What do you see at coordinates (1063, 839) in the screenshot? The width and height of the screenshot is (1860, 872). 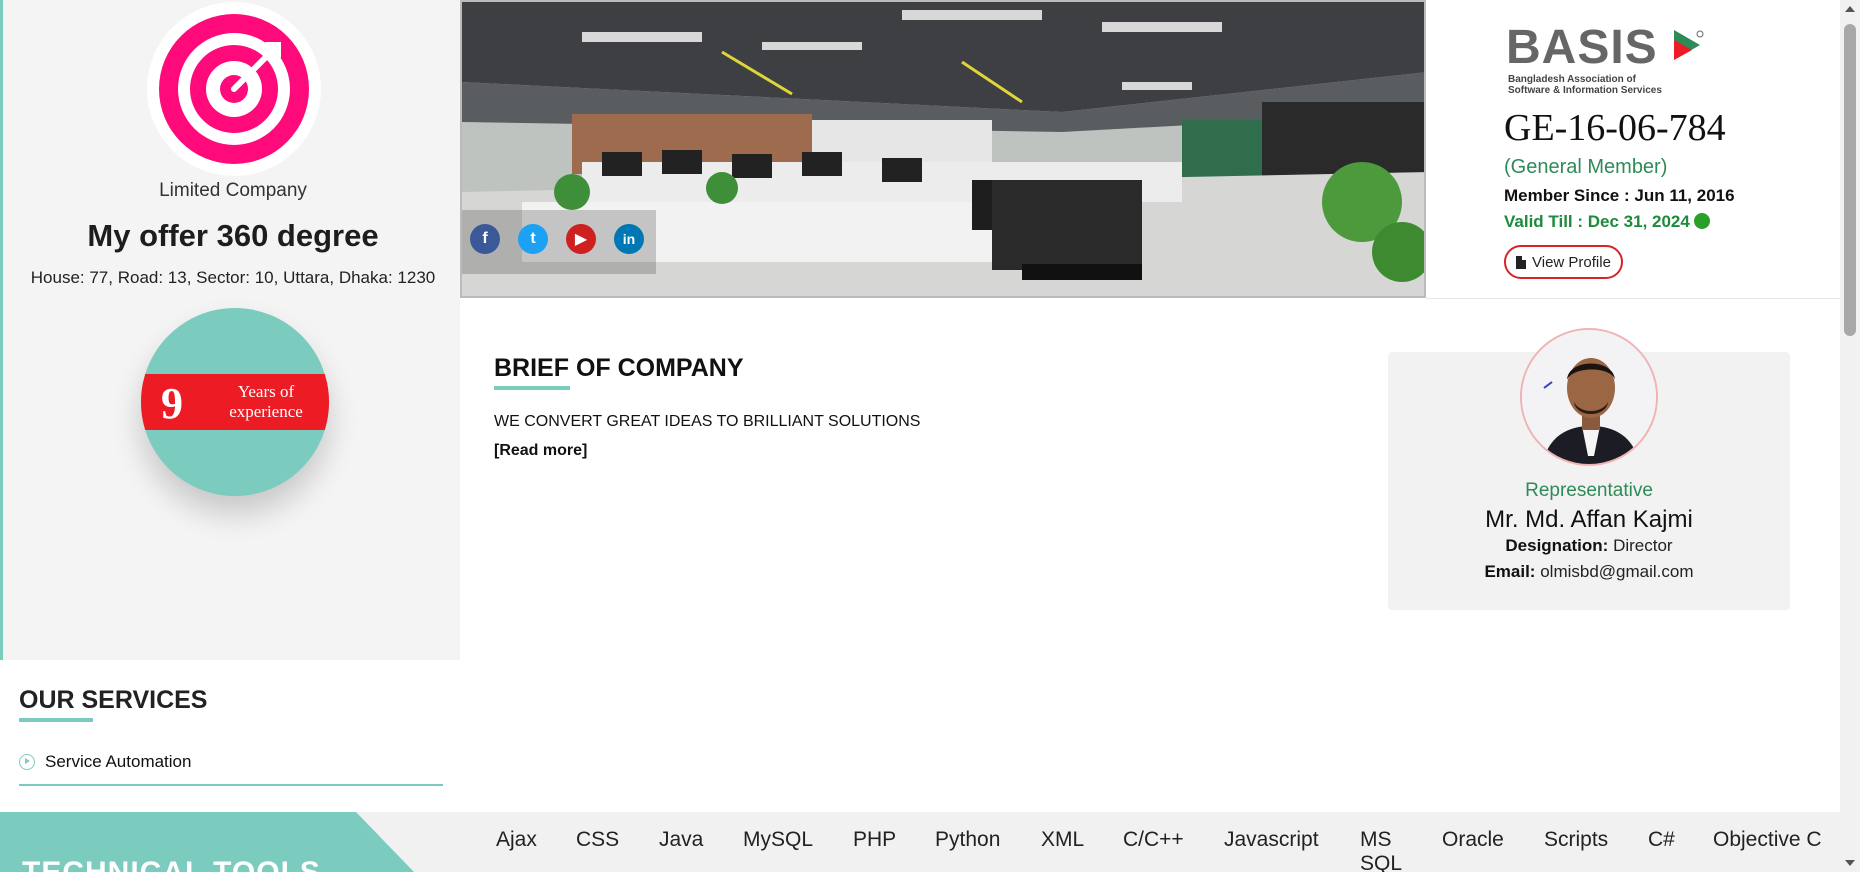 I see `tool-xml: XML` at bounding box center [1063, 839].